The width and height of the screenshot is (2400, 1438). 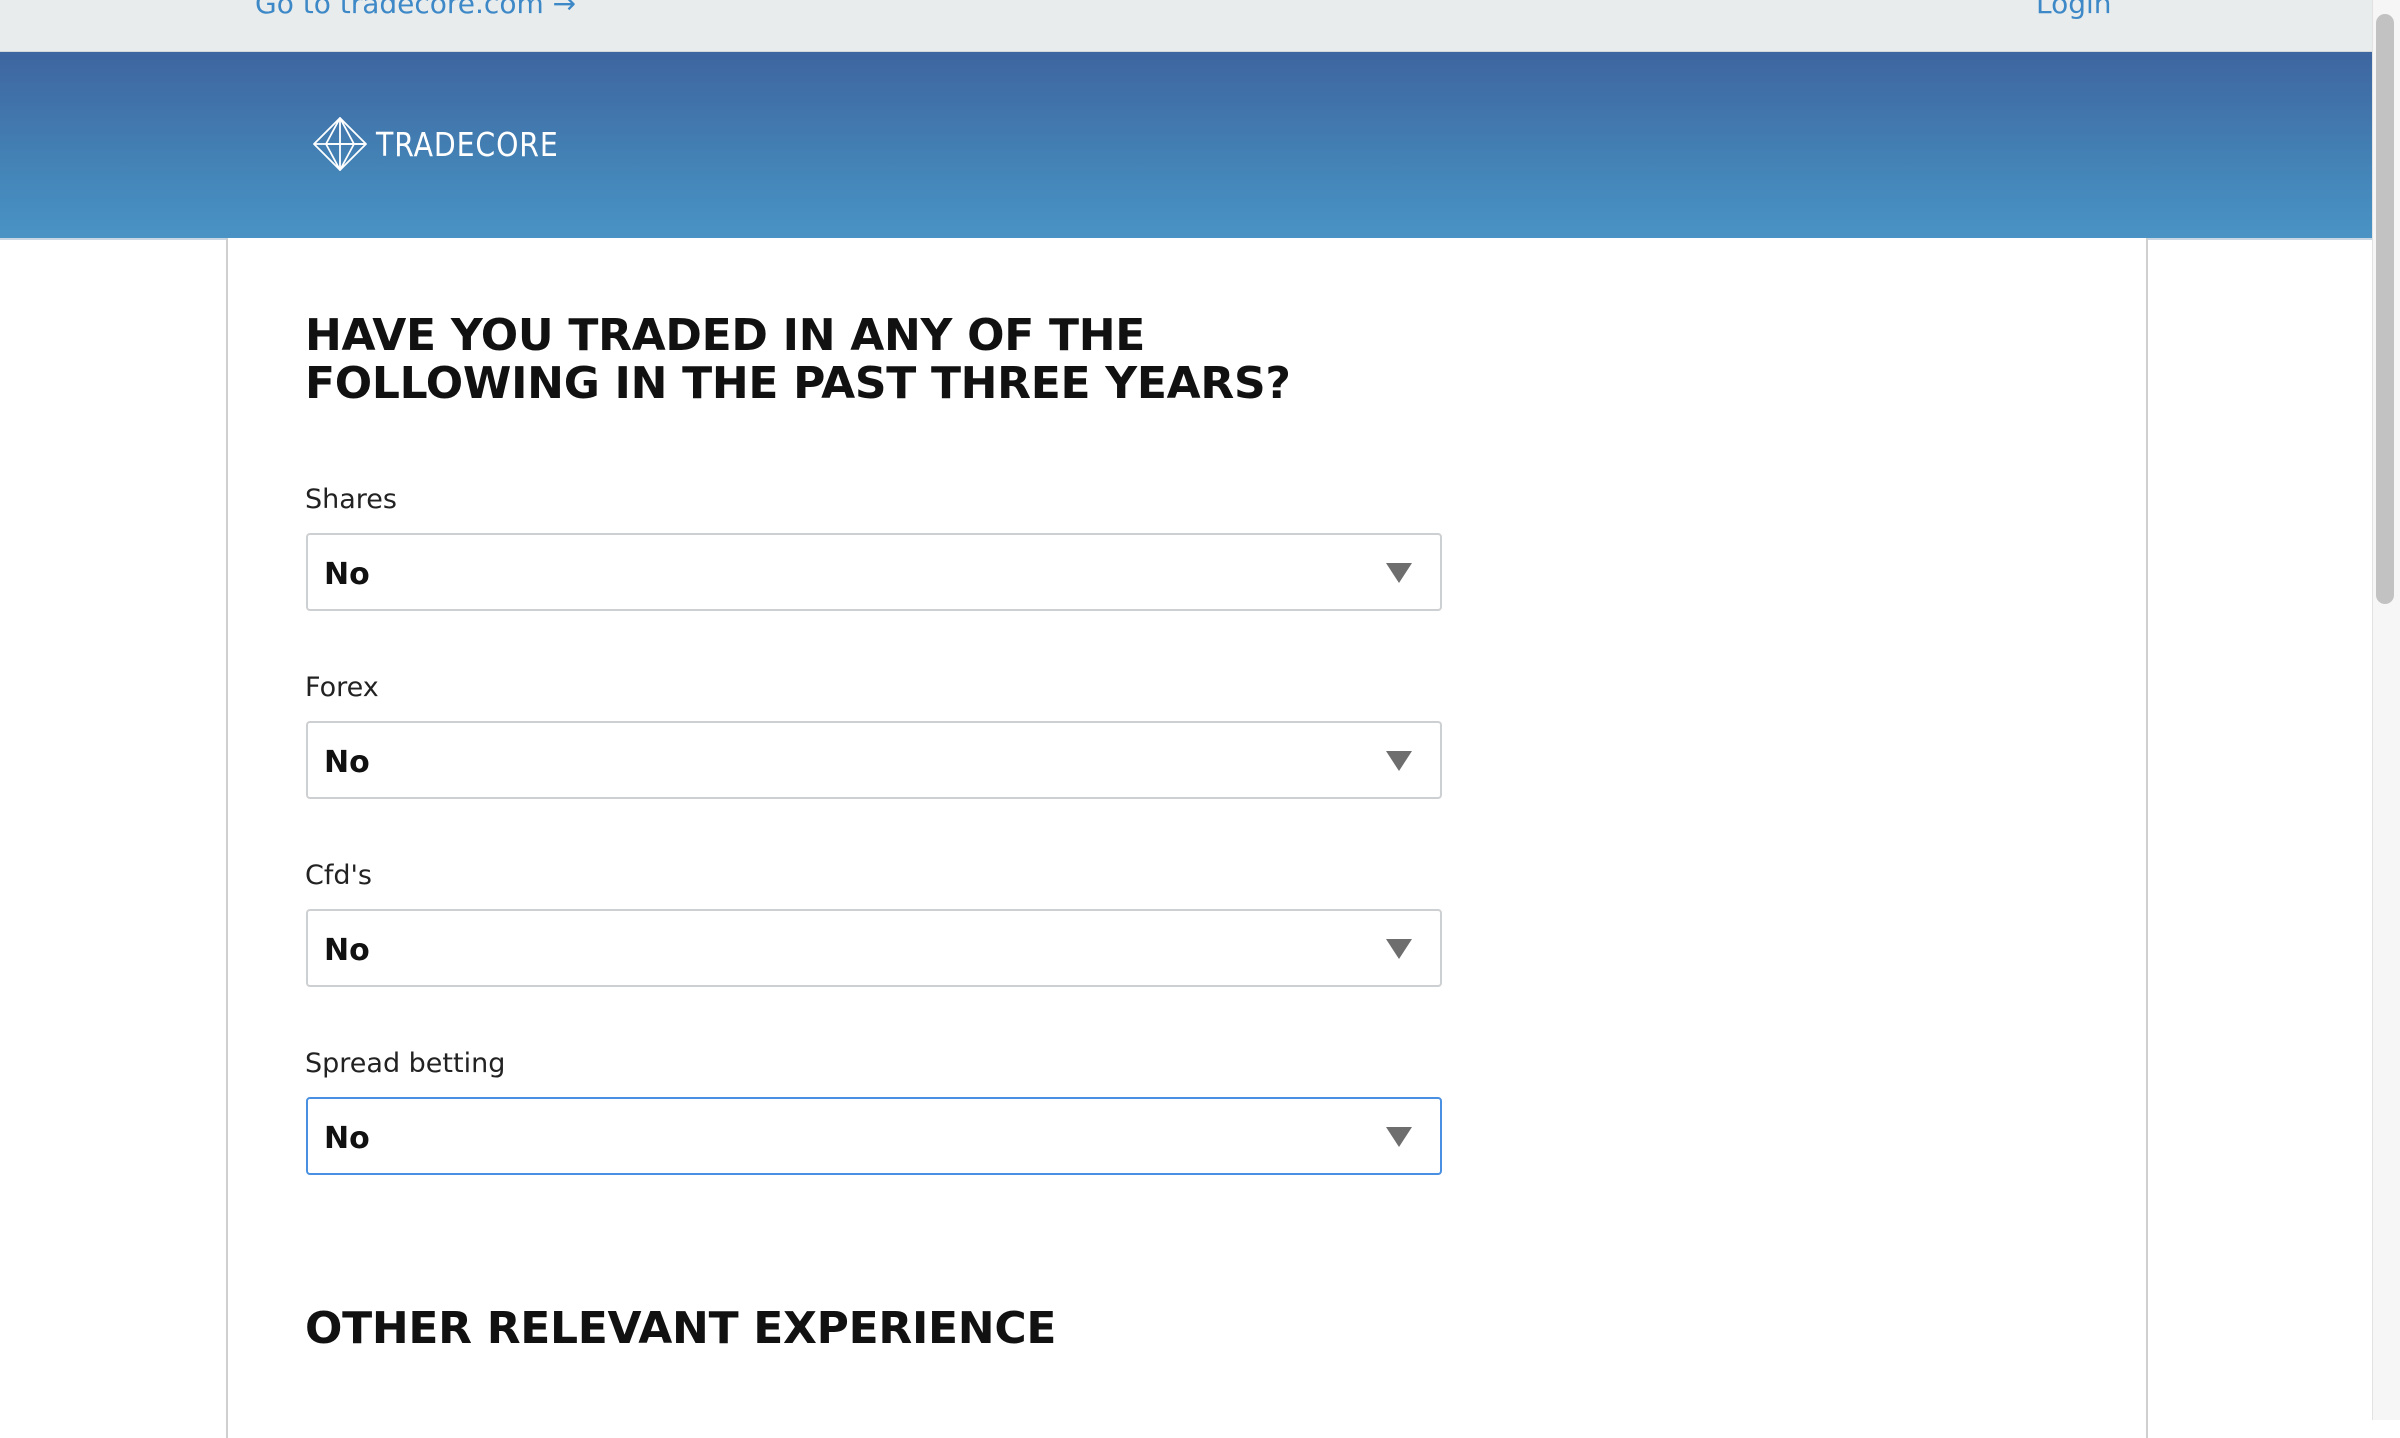 I want to click on forex-select: No, so click(x=874, y=760).